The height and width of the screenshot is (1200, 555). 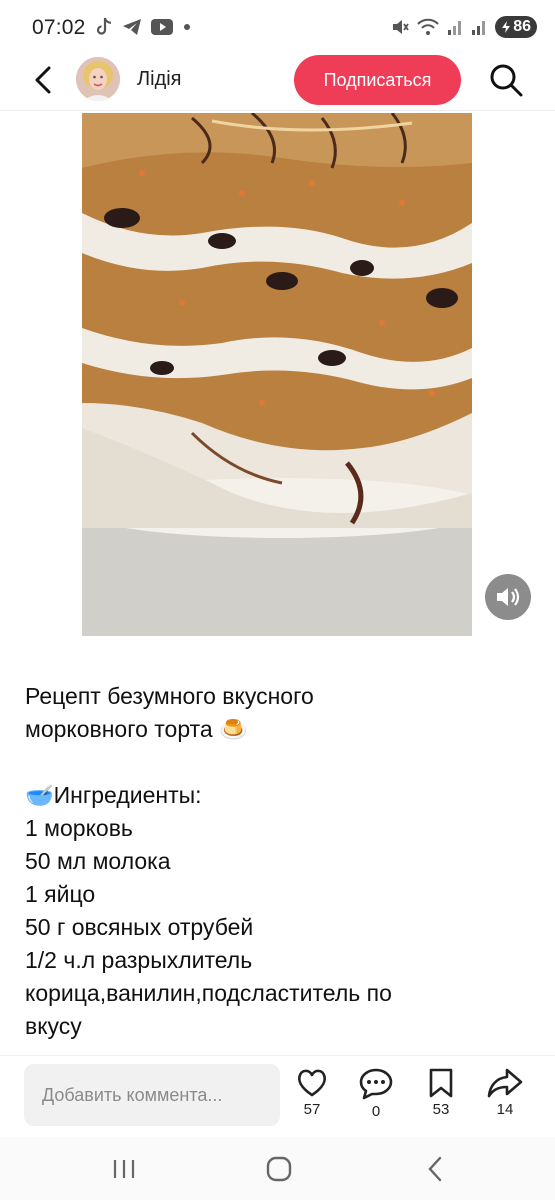 What do you see at coordinates (312, 1083) in the screenshot?
I see `heart-icon` at bounding box center [312, 1083].